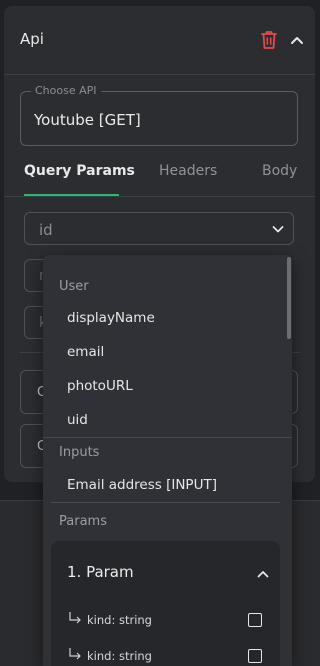 The width and height of the screenshot is (320, 666). Describe the element at coordinates (100, 572) in the screenshot. I see `param-card-title: 1. Param` at that location.